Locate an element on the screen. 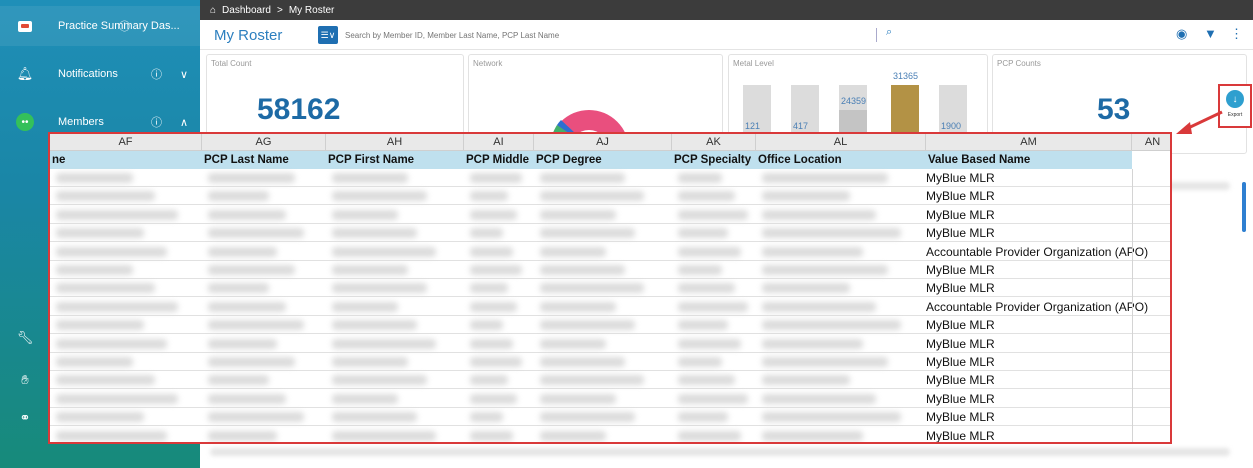  bell-icon: 🔔︎ is located at coordinates (25, 73).